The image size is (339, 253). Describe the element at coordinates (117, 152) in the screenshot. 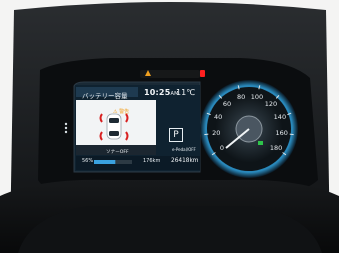

I see `sonar-off-message: ソナーOFF` at that location.